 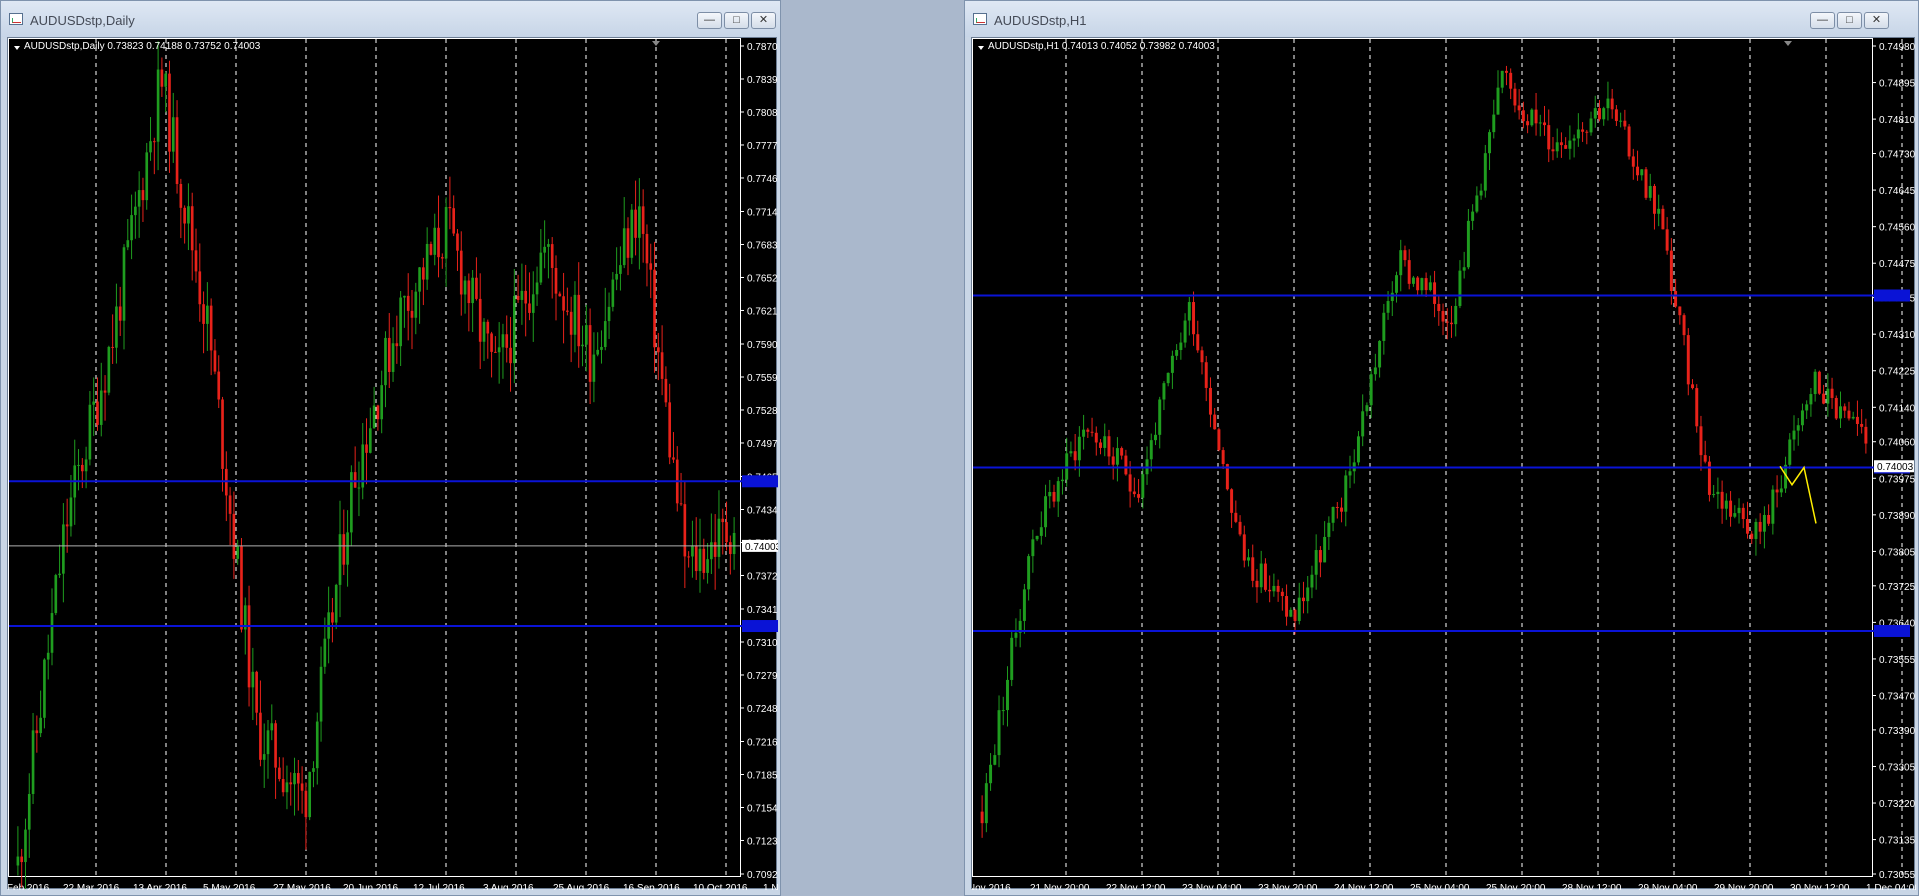 What do you see at coordinates (1441, 19) in the screenshot?
I see `h1-window-titlebar: AUDUSDstp,H1 — □ ✕` at bounding box center [1441, 19].